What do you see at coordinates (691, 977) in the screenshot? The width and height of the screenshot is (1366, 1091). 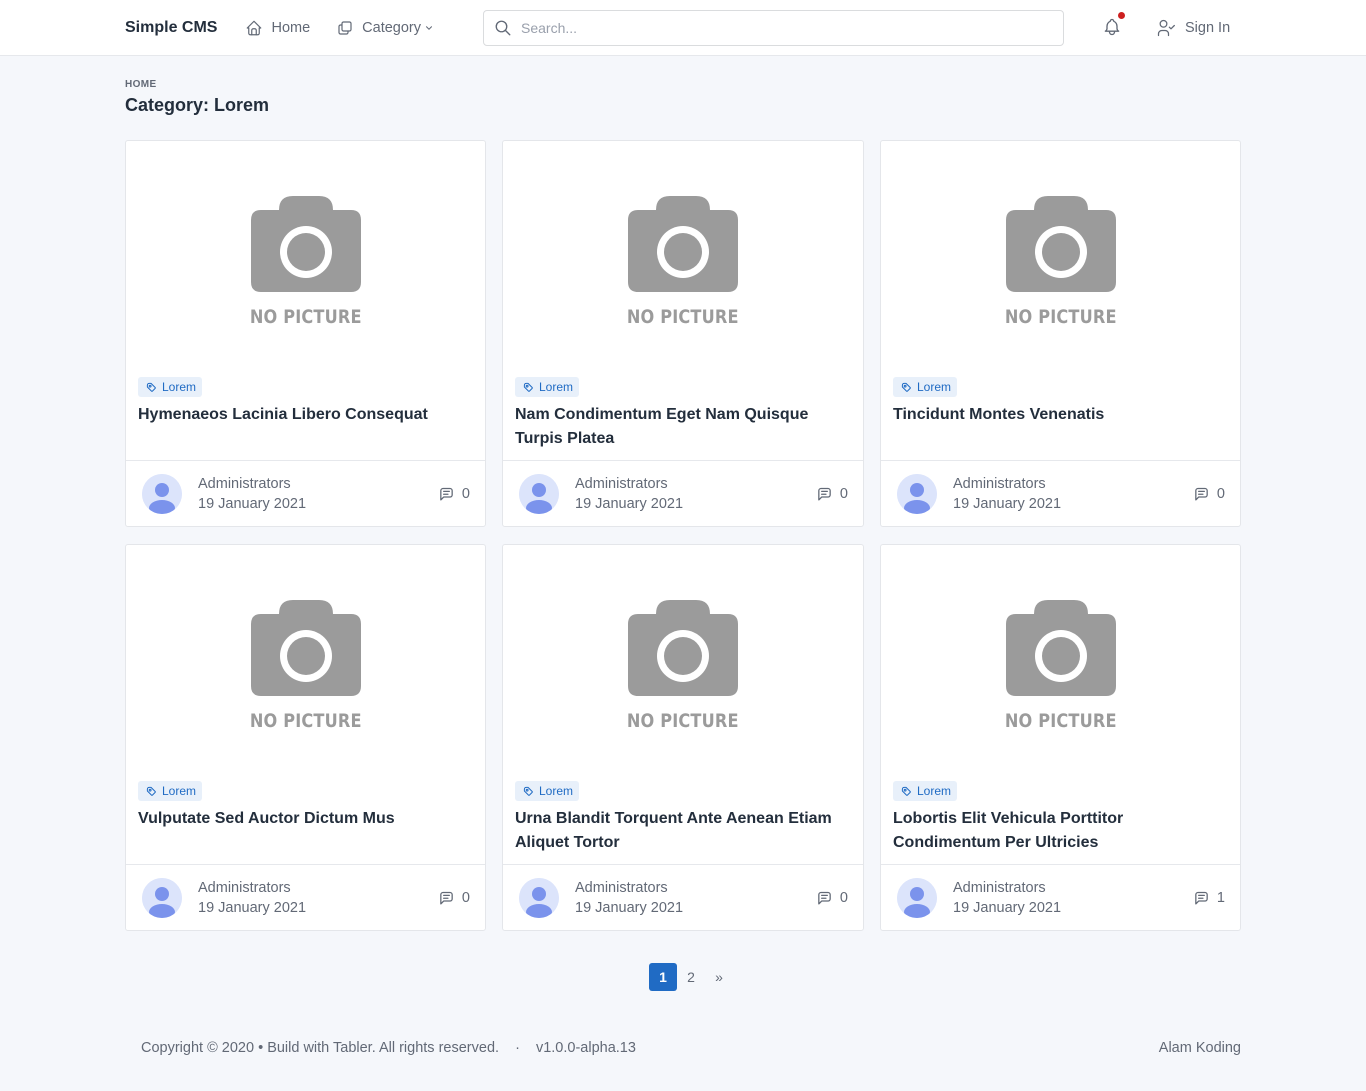 I see `page-2-link: 2` at bounding box center [691, 977].